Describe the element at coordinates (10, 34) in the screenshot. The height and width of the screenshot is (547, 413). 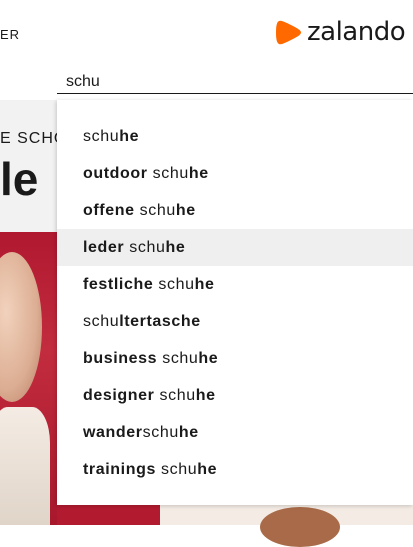
I see `top-nav-fragment: ER` at that location.